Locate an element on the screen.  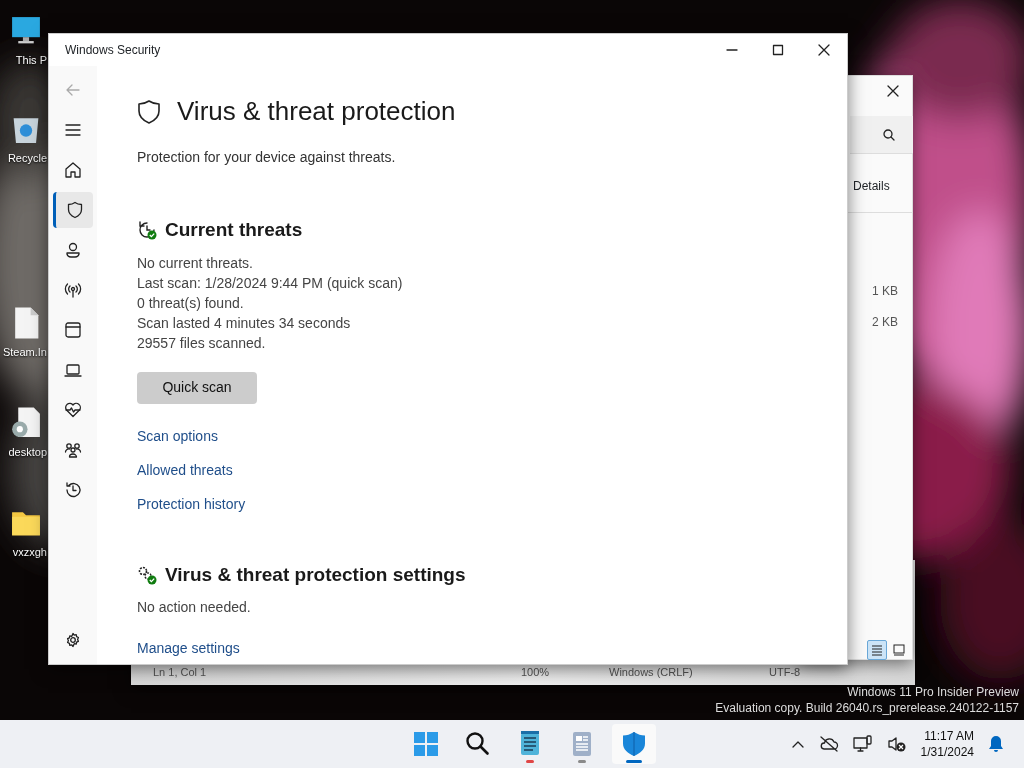
heart-pulse-icon is located at coordinates (73, 410).